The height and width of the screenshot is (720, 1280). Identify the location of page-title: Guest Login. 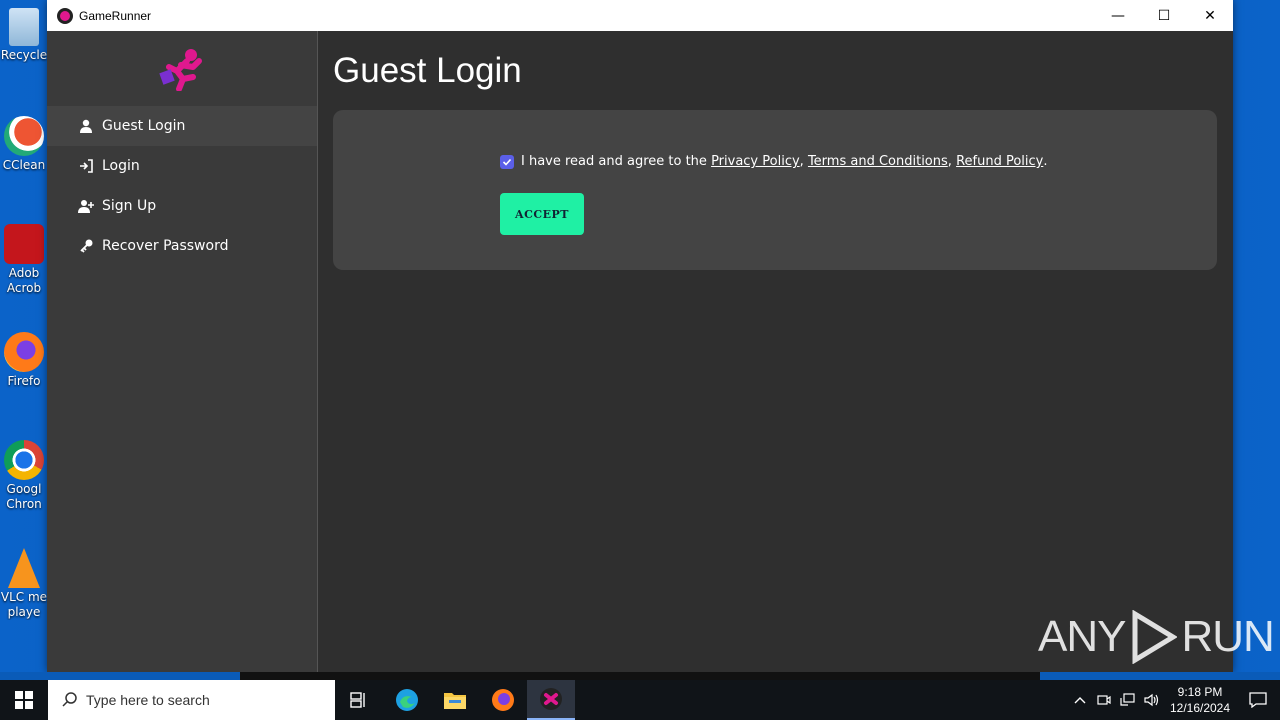
(427, 70).